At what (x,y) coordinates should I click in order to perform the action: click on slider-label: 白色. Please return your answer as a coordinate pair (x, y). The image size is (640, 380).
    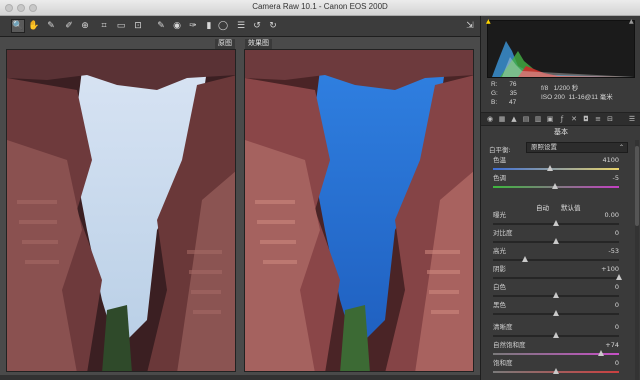
    Looking at the image, I should click on (499, 287).